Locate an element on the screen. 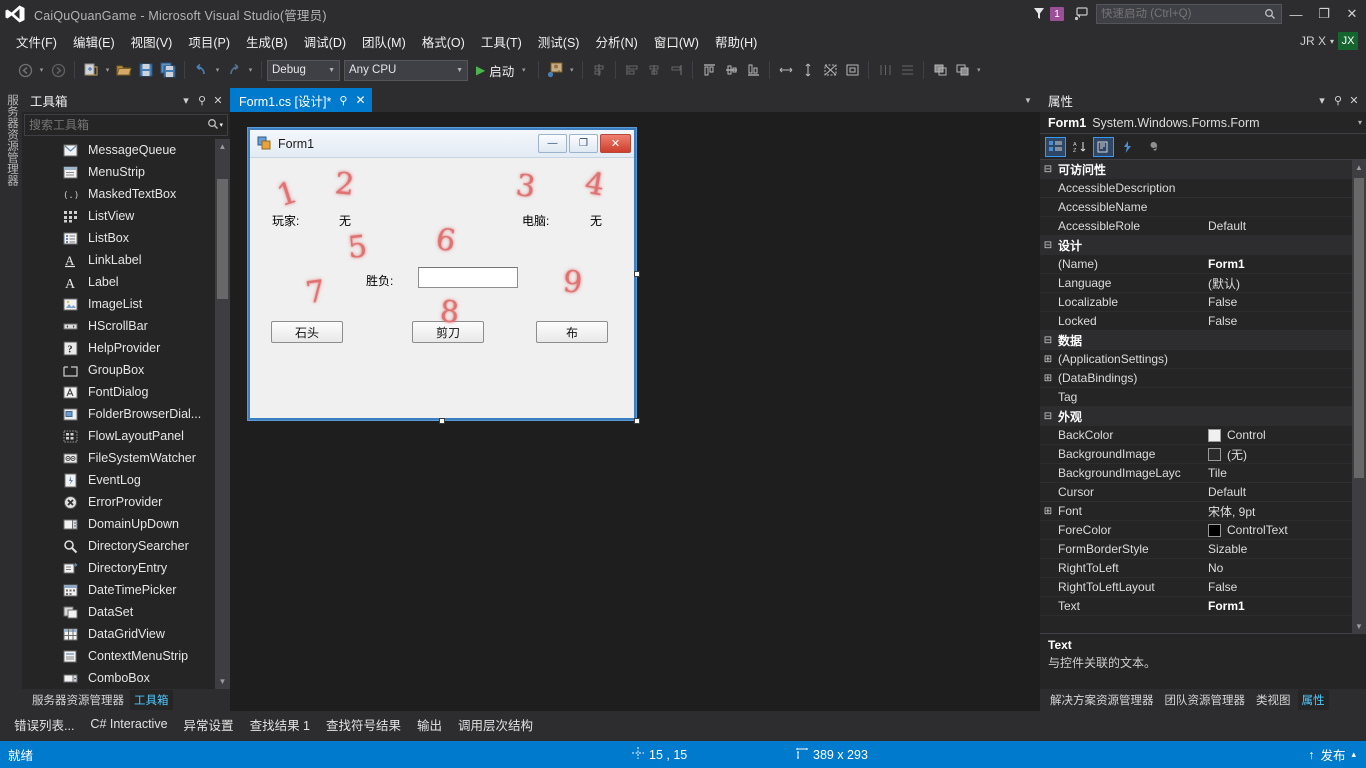 The height and width of the screenshot is (768, 1366). publish-label: 发布 is located at coordinates (1332, 754).